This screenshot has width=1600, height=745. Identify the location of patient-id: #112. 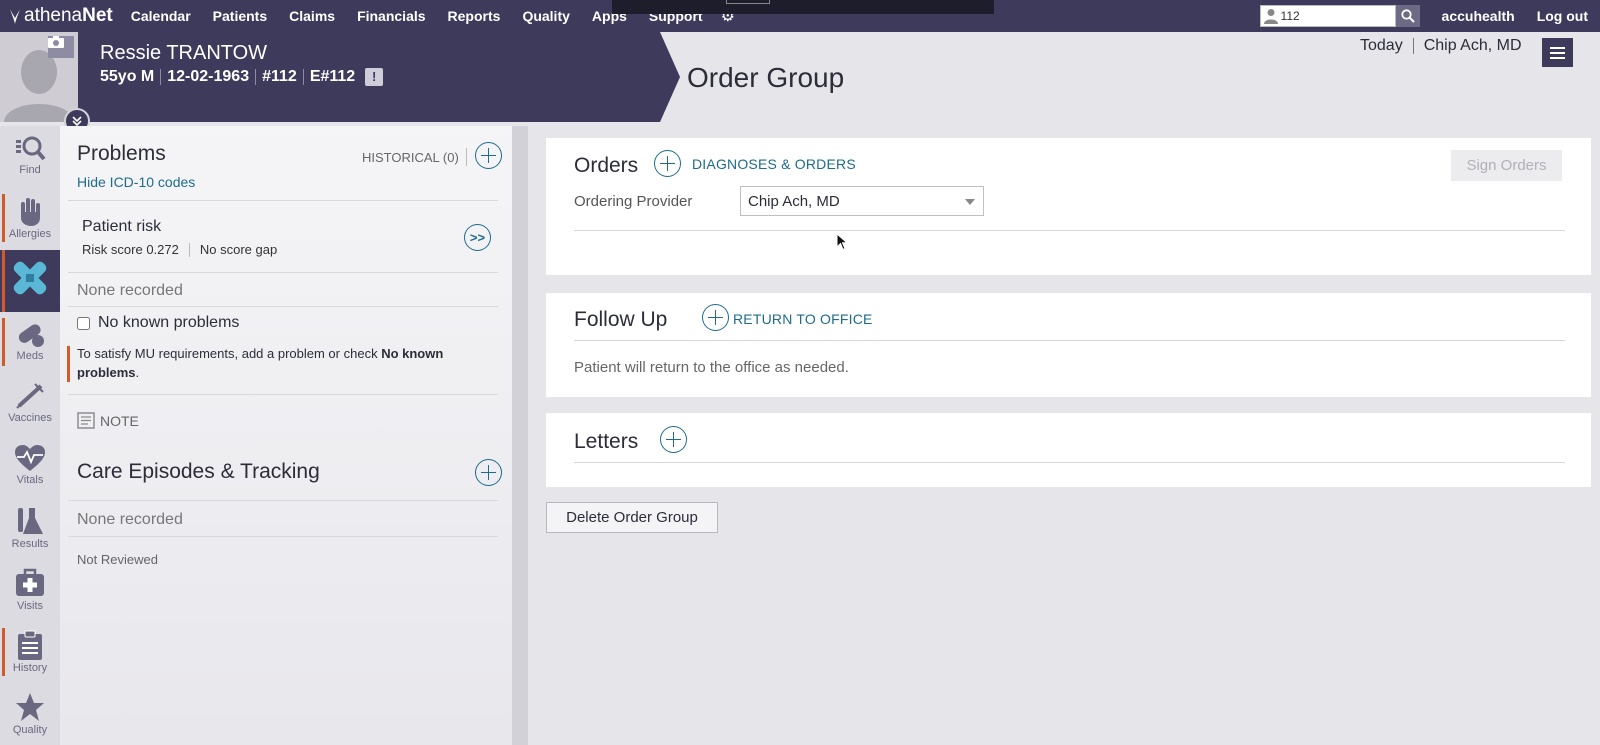
(279, 76).